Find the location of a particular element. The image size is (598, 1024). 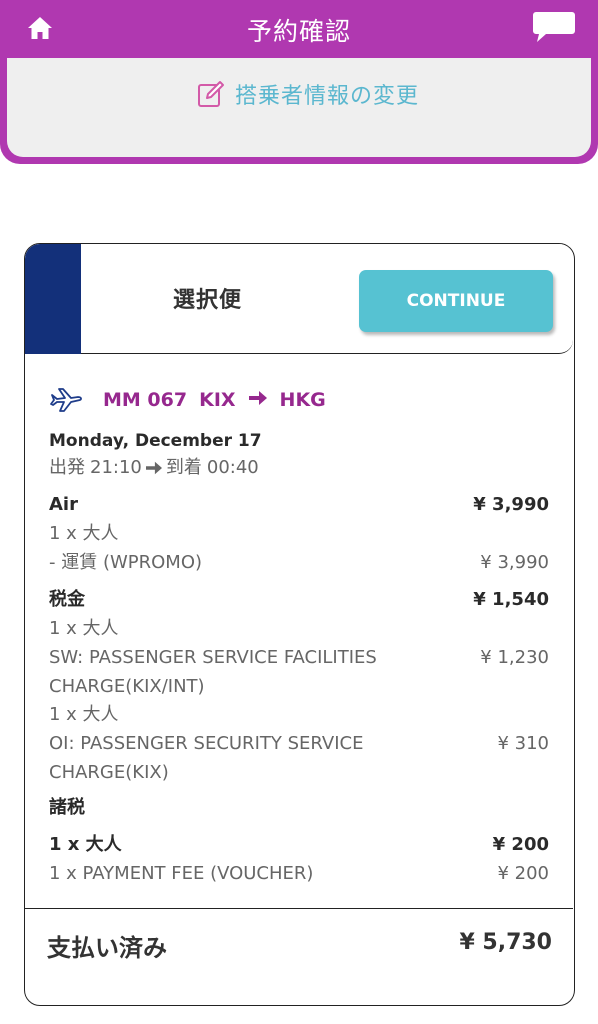

fees-pax-row: 1 x 大人 ¥ 200 is located at coordinates (299, 845).